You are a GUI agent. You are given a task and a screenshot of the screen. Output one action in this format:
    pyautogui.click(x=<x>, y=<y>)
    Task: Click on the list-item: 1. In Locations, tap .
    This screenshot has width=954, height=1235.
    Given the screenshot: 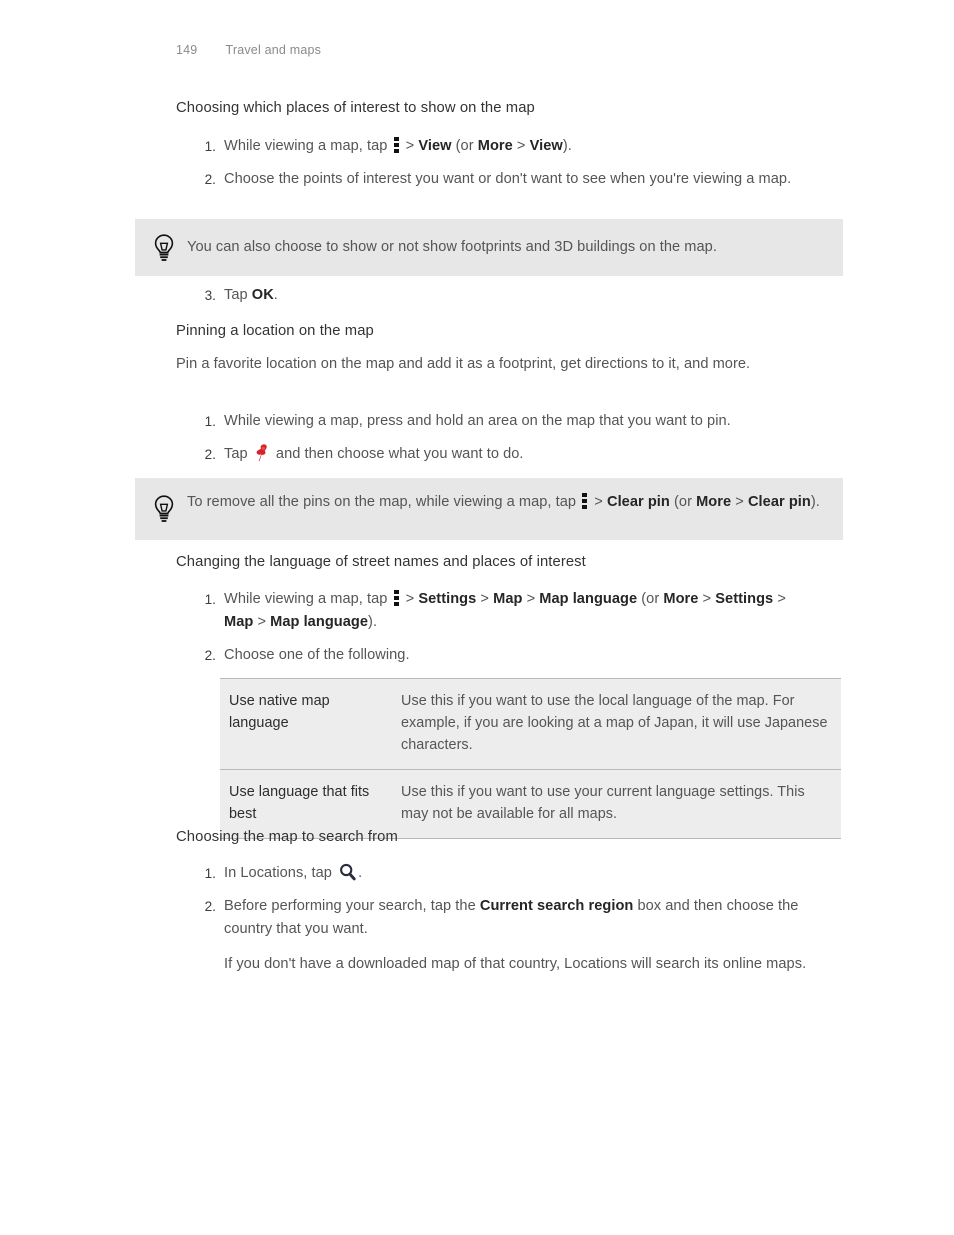 What is the action you would take?
    pyautogui.click(x=516, y=873)
    